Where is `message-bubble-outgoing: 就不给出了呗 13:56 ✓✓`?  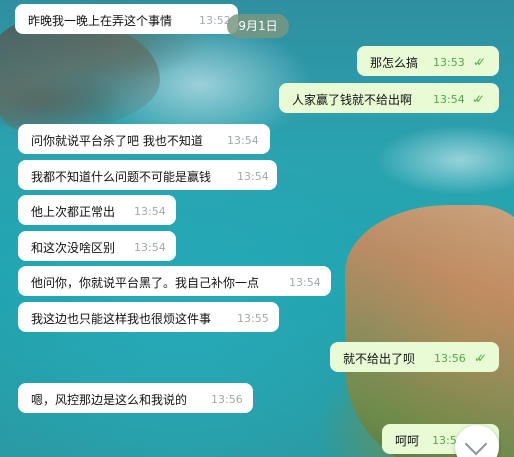
message-bubble-outgoing: 就不给出了呗 13:56 ✓✓ is located at coordinates (414, 357).